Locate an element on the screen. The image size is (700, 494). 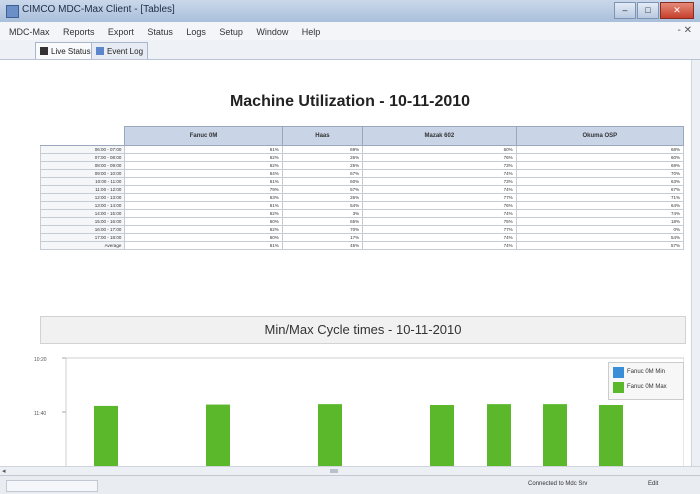
tab-live-status: Live Status is located at coordinates (65, 50).